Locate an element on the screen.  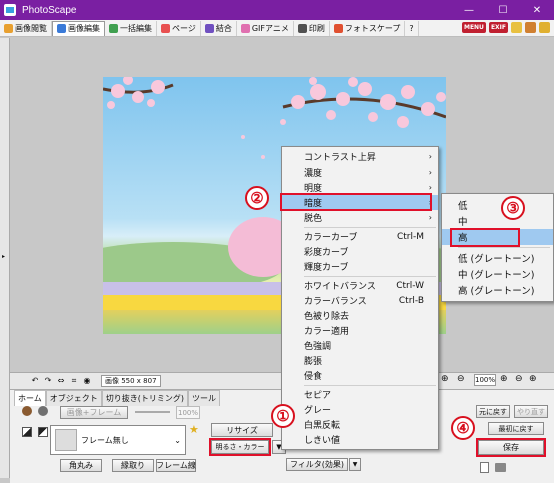
flip-icon: ⇔ is located at coordinates (61, 381).